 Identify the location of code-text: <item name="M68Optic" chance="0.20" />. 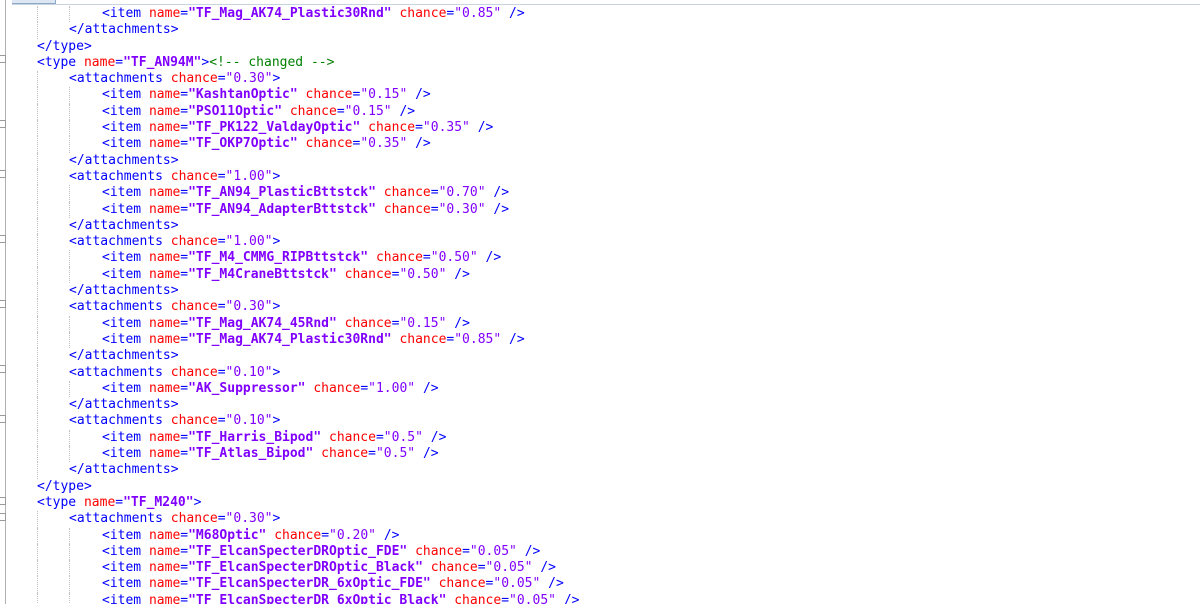
(251, 535).